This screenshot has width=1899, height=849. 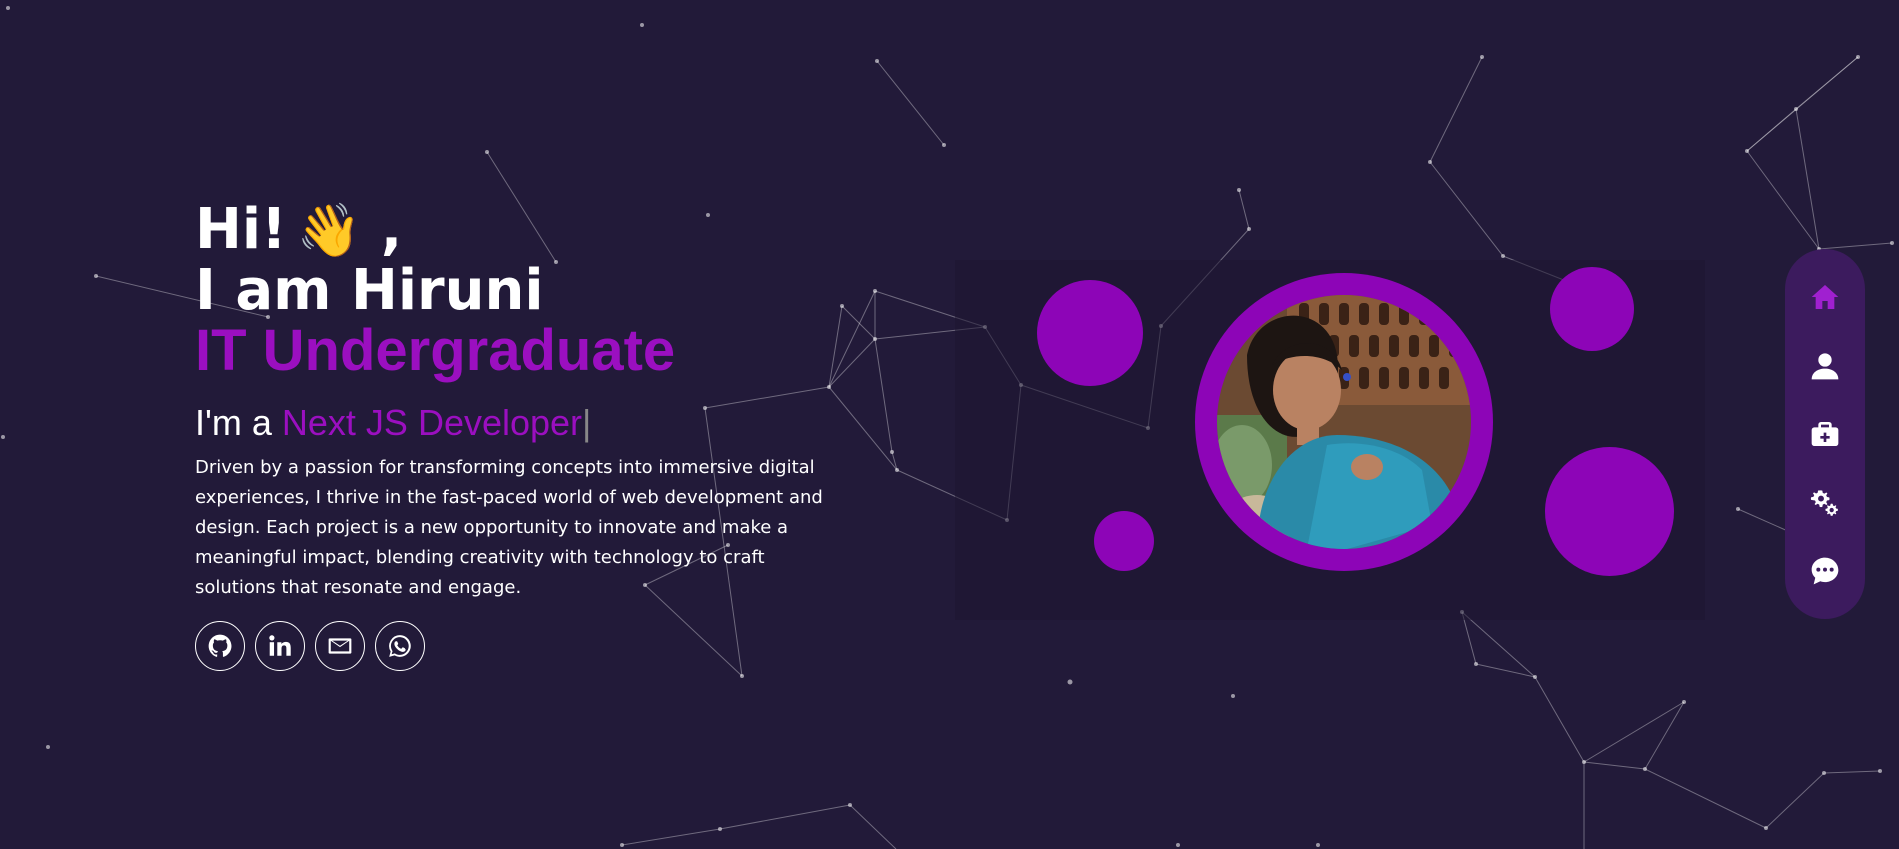 I want to click on whatsapp-link, so click(x=400, y=646).